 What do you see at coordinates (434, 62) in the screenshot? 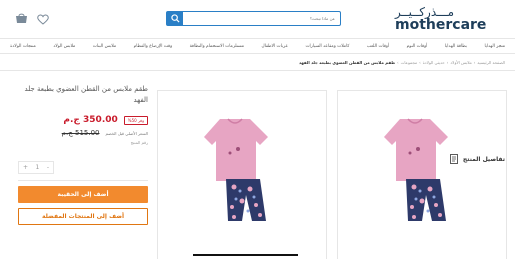
I see `breadcrumb-item: حديثي الولادة` at bounding box center [434, 62].